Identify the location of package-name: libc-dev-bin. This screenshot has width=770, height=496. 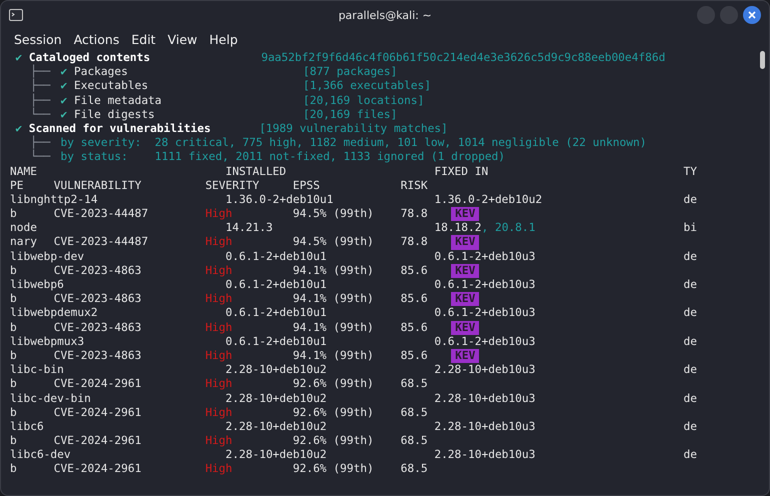
(50, 399).